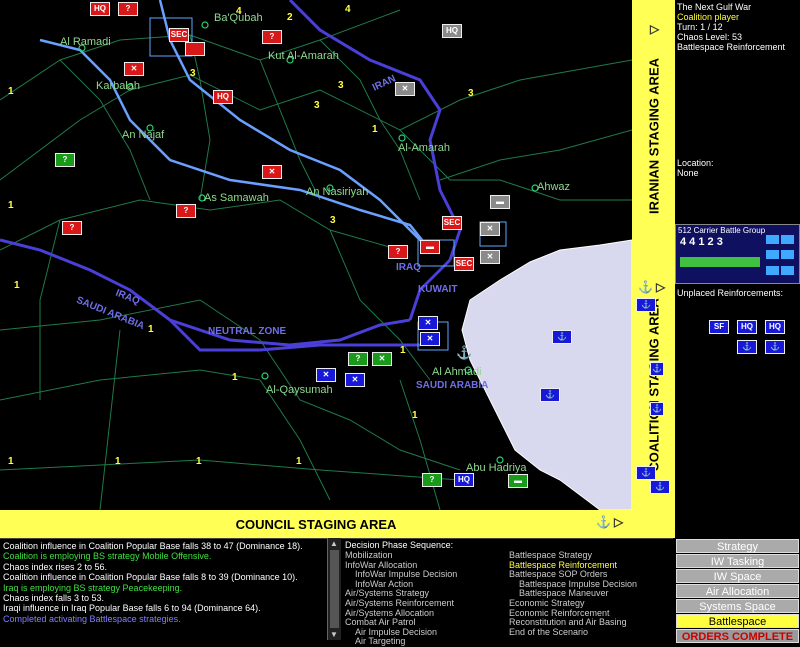 This screenshot has width=800, height=647. Describe the element at coordinates (55, 566) in the screenshot. I see `log-entry: Chaos index rises 2 to 56.` at that location.